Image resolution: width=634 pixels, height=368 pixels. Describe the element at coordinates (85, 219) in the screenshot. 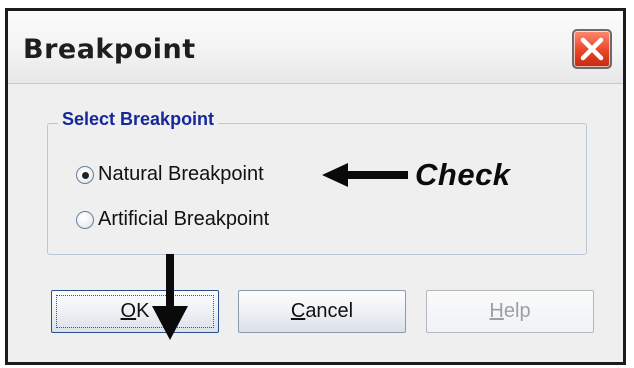

I see `radio-unselected-icon` at that location.